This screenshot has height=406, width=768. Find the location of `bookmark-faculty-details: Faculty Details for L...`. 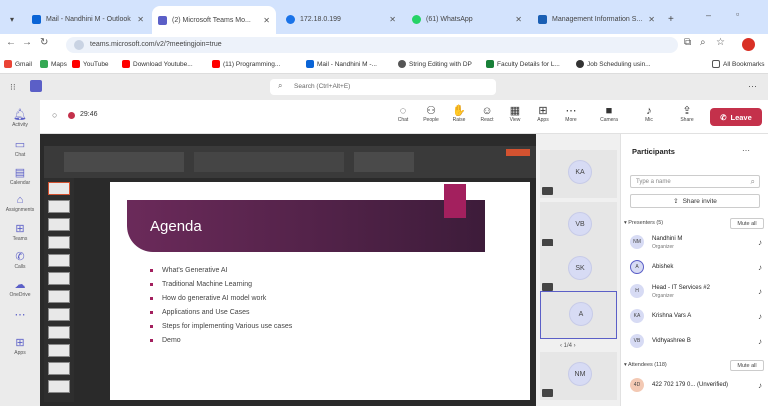

bookmark-faculty-details: Faculty Details for L... is located at coordinates (523, 64).